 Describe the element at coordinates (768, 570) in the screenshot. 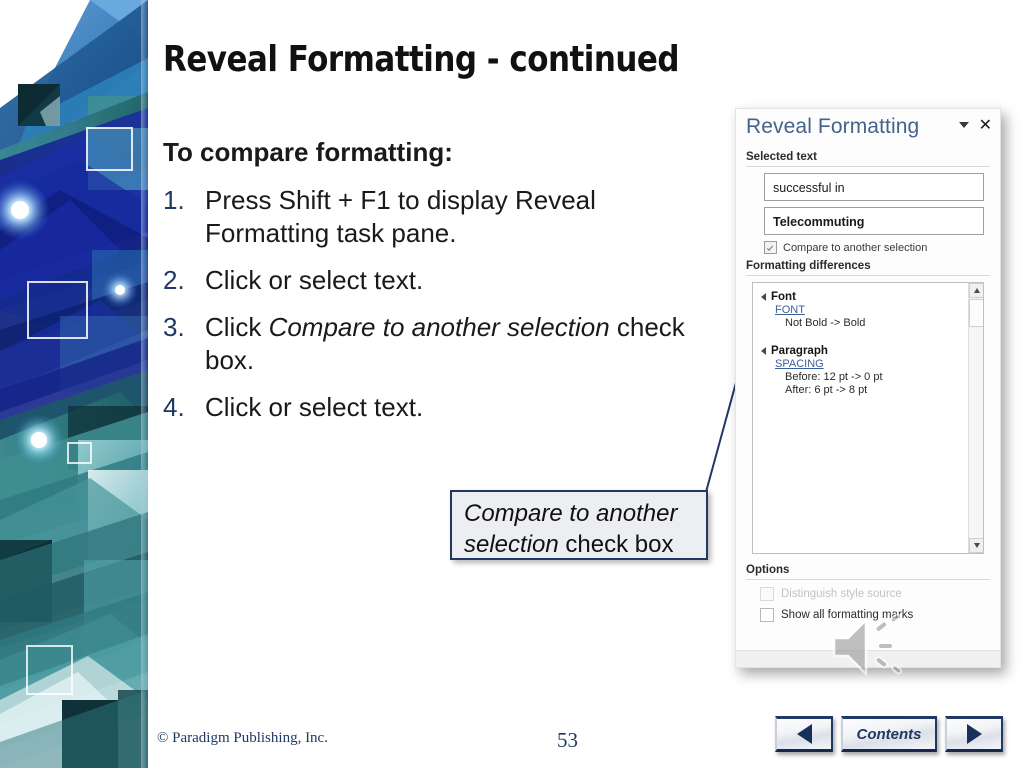

I see `options-label: Options` at that location.